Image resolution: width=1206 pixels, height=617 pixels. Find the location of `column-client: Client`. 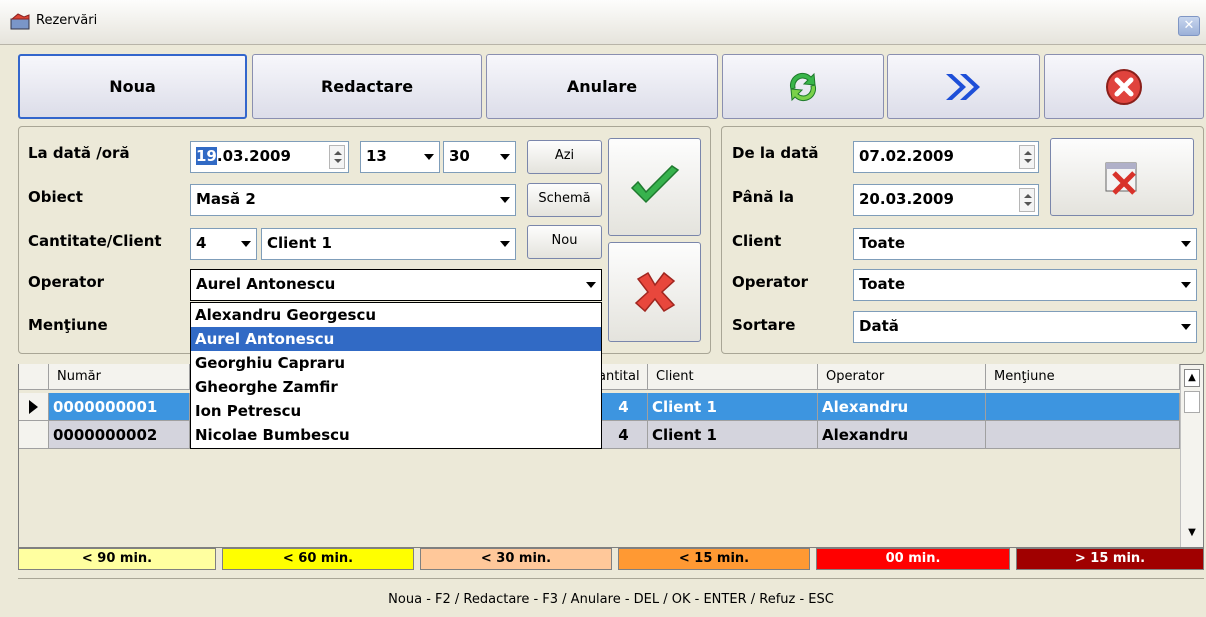

column-client: Client is located at coordinates (733, 377).